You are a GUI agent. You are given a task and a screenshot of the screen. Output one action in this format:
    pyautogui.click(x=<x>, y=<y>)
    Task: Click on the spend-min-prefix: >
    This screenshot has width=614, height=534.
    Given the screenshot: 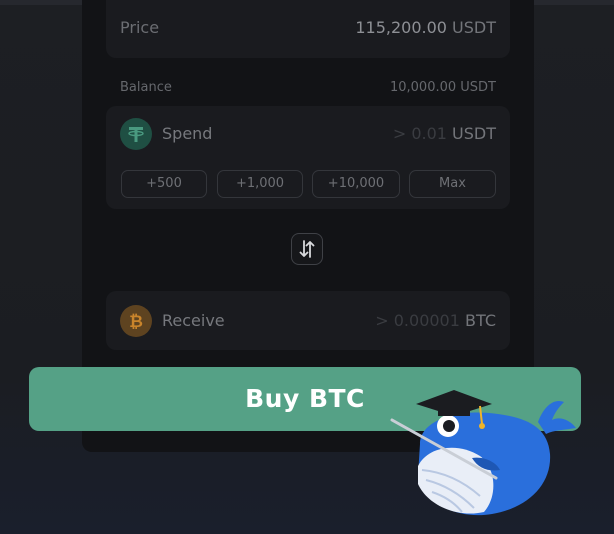 What is the action you would take?
    pyautogui.click(x=399, y=133)
    